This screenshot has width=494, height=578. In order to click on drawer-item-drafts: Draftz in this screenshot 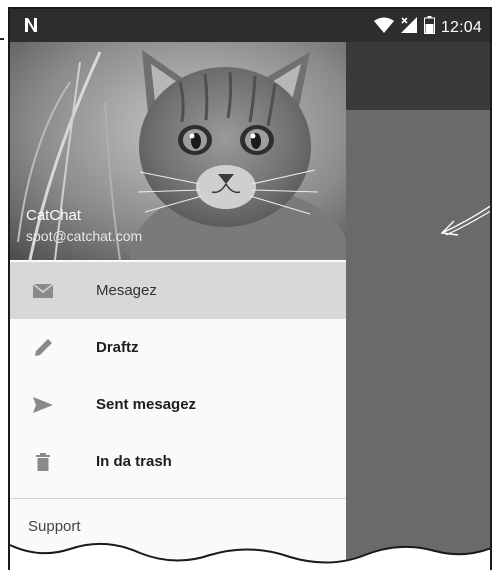, I will do `click(178, 347)`.